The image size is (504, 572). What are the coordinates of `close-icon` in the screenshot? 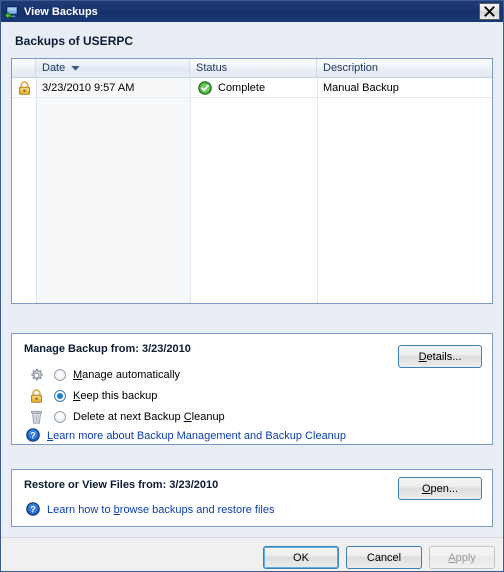 It's located at (489, 11).